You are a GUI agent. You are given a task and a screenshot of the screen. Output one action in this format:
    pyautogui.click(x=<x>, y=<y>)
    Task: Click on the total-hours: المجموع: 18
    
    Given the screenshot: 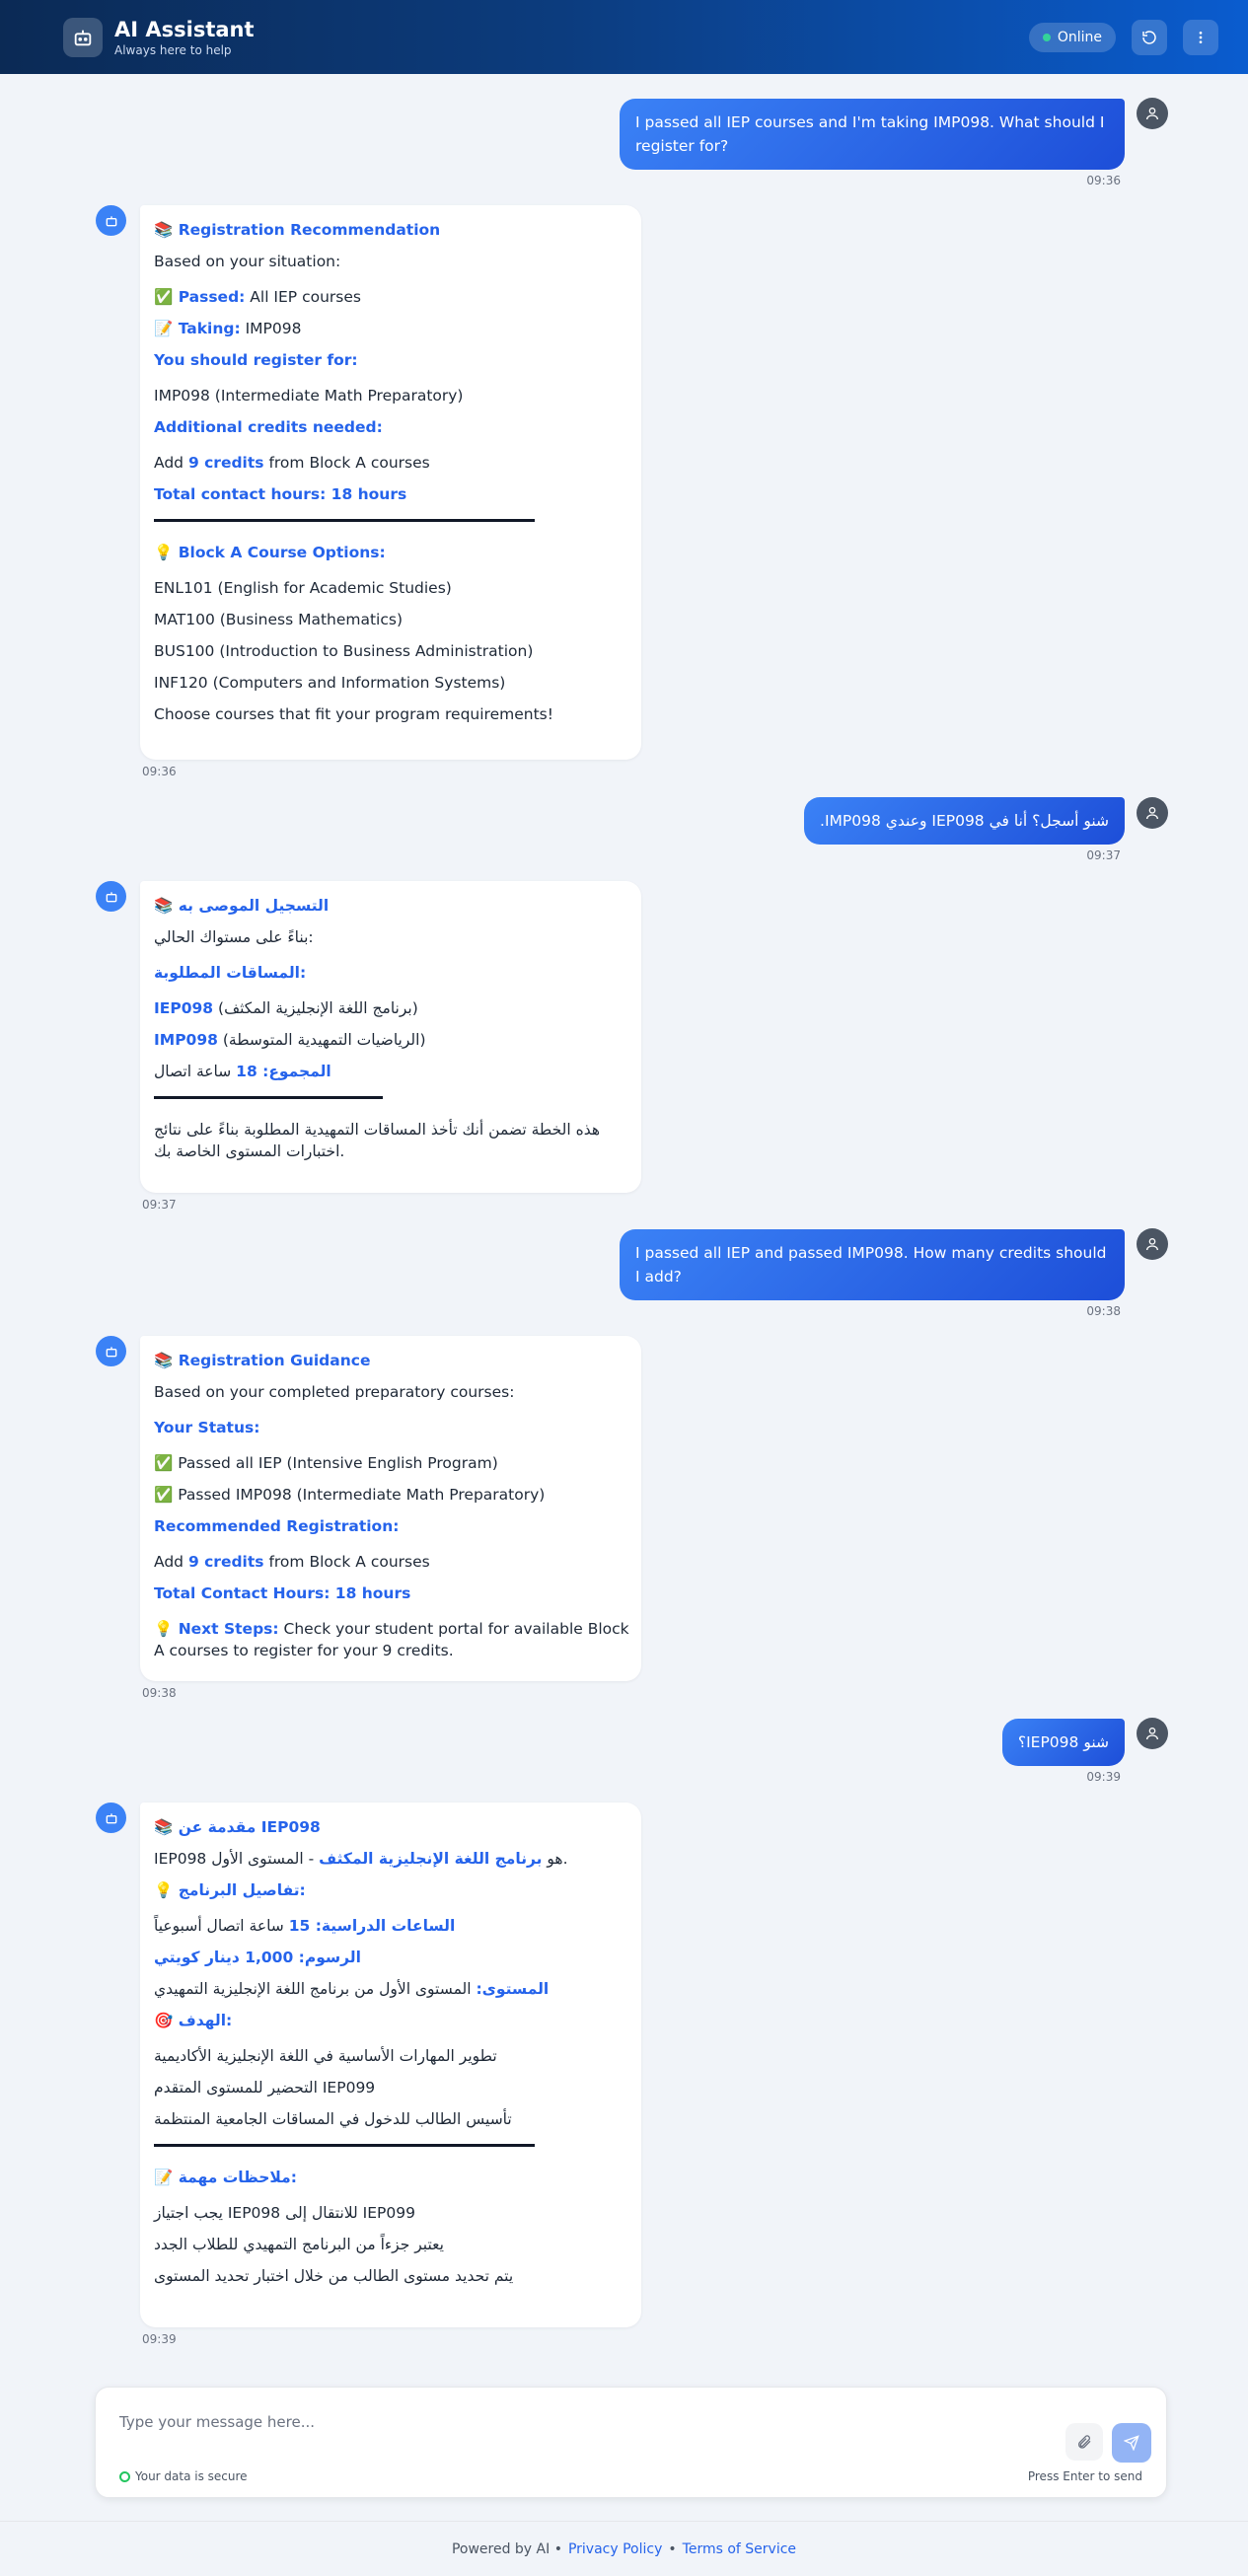 What is the action you would take?
    pyautogui.click(x=283, y=1071)
    